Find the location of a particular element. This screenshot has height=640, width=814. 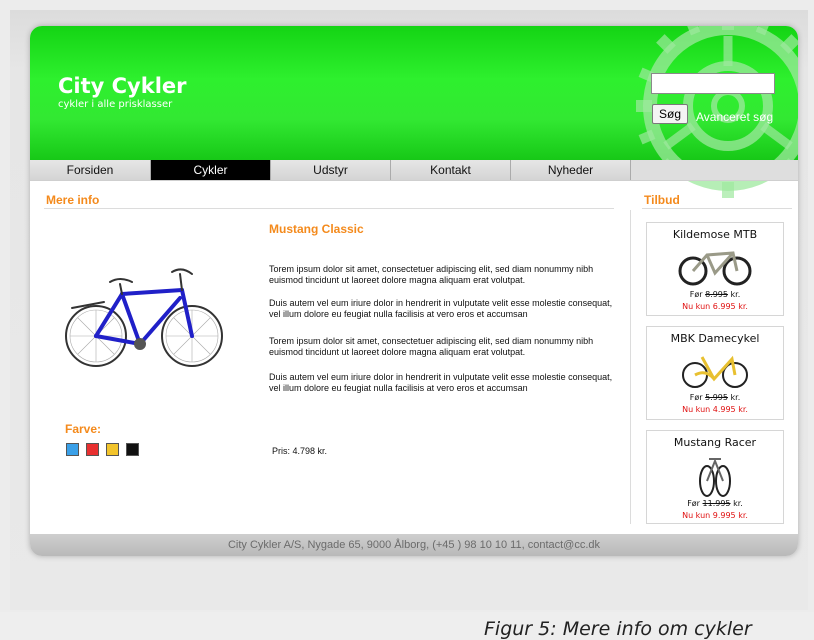

offer-sale-price: Nu kun 4.995 kr. is located at coordinates (715, 409).